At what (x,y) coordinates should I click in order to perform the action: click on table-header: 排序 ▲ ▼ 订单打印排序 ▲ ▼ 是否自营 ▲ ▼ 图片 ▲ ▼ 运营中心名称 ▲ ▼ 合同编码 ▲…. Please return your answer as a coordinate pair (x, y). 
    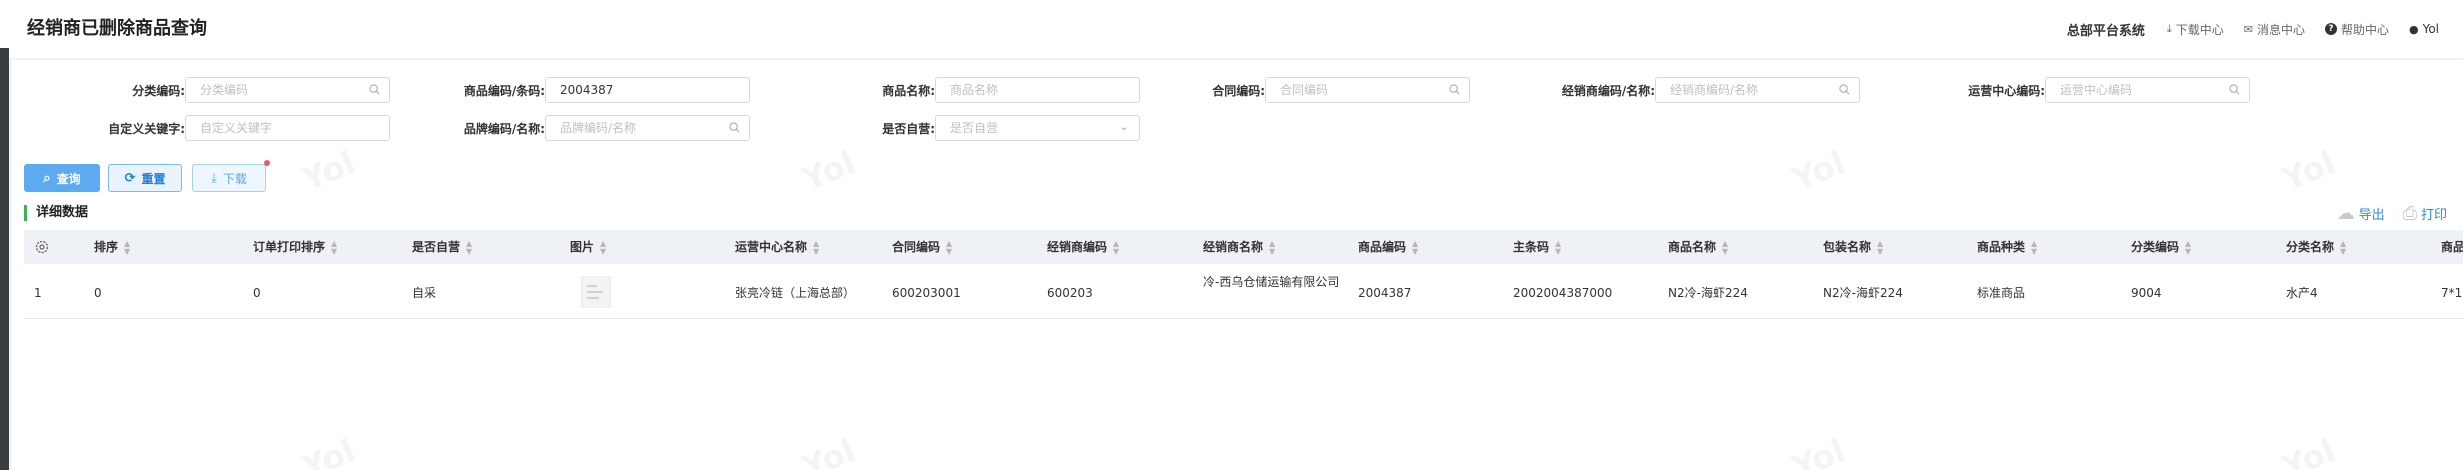
    Looking at the image, I should click on (1243, 247).